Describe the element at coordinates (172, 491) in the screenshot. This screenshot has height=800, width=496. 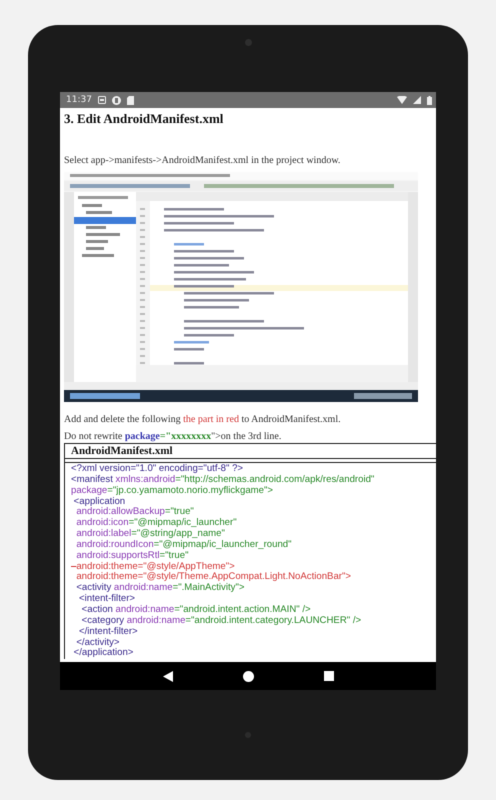
I see `code-line: package="jp.co.yamamoto.norio.myflickgame">` at that location.